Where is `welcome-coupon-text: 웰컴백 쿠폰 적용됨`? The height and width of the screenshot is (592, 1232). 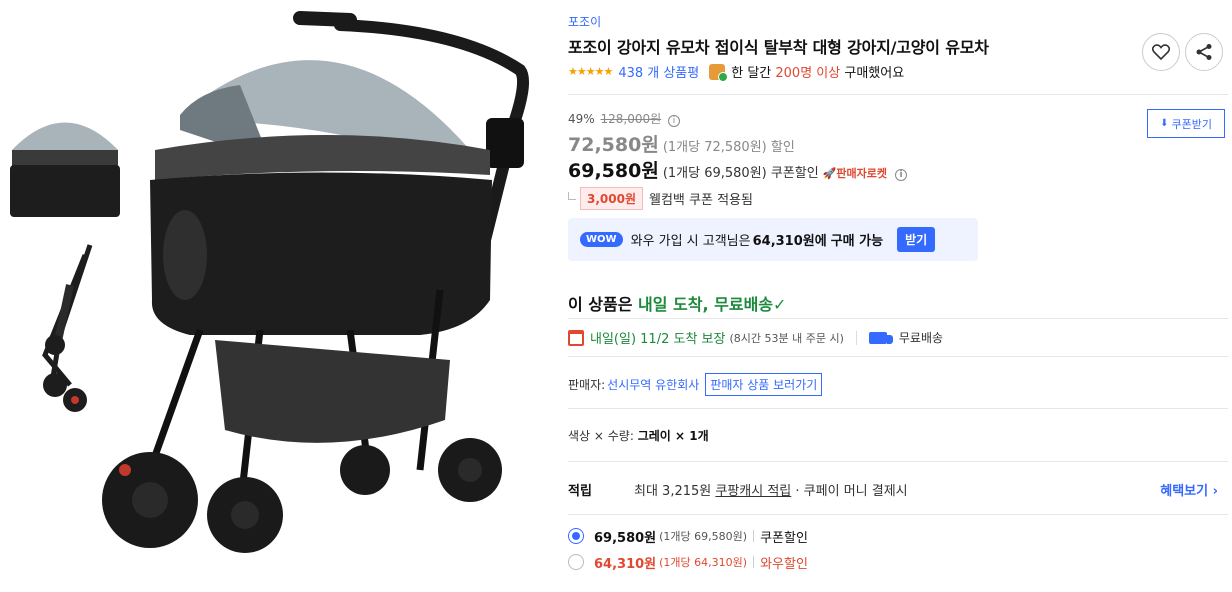 welcome-coupon-text: 웰컴백 쿠폰 적용됨 is located at coordinates (701, 200).